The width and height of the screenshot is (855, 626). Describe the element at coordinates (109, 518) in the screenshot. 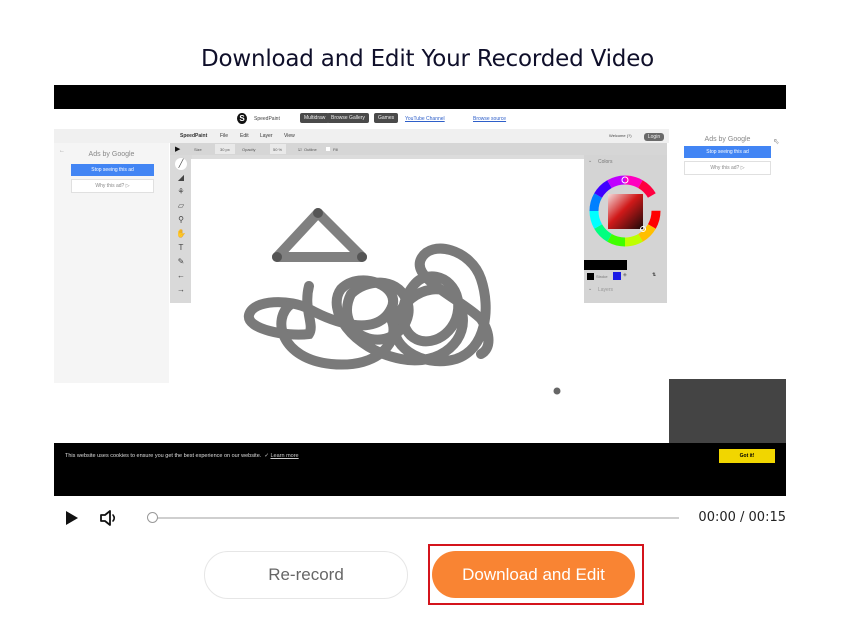

I see `volume-icon` at that location.